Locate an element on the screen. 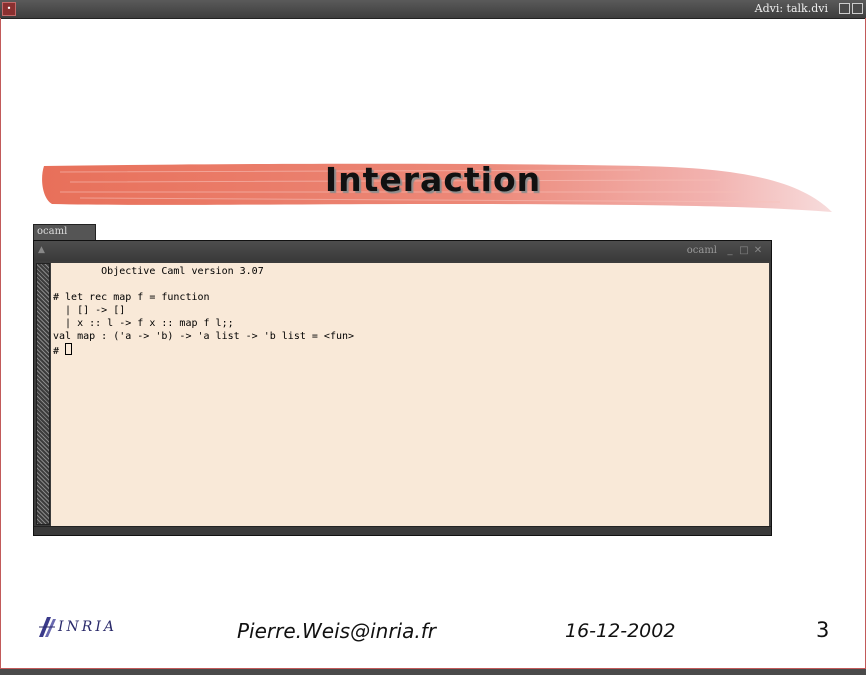 The image size is (866, 675). author-email: Pierre.Weis@inria.fr is located at coordinates (336, 631).